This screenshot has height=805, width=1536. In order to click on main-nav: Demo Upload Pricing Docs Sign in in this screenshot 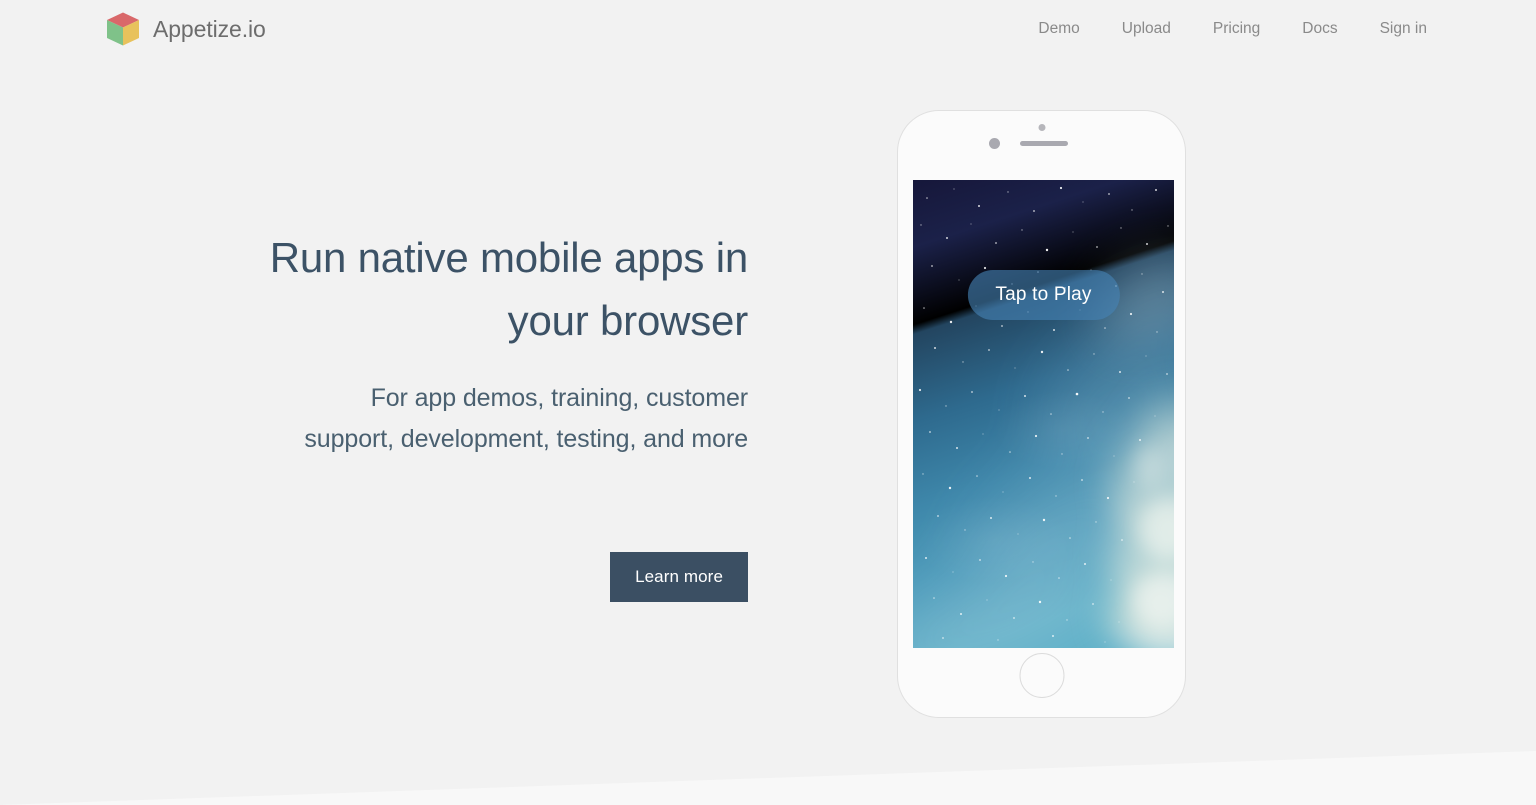, I will do `click(1232, 28)`.